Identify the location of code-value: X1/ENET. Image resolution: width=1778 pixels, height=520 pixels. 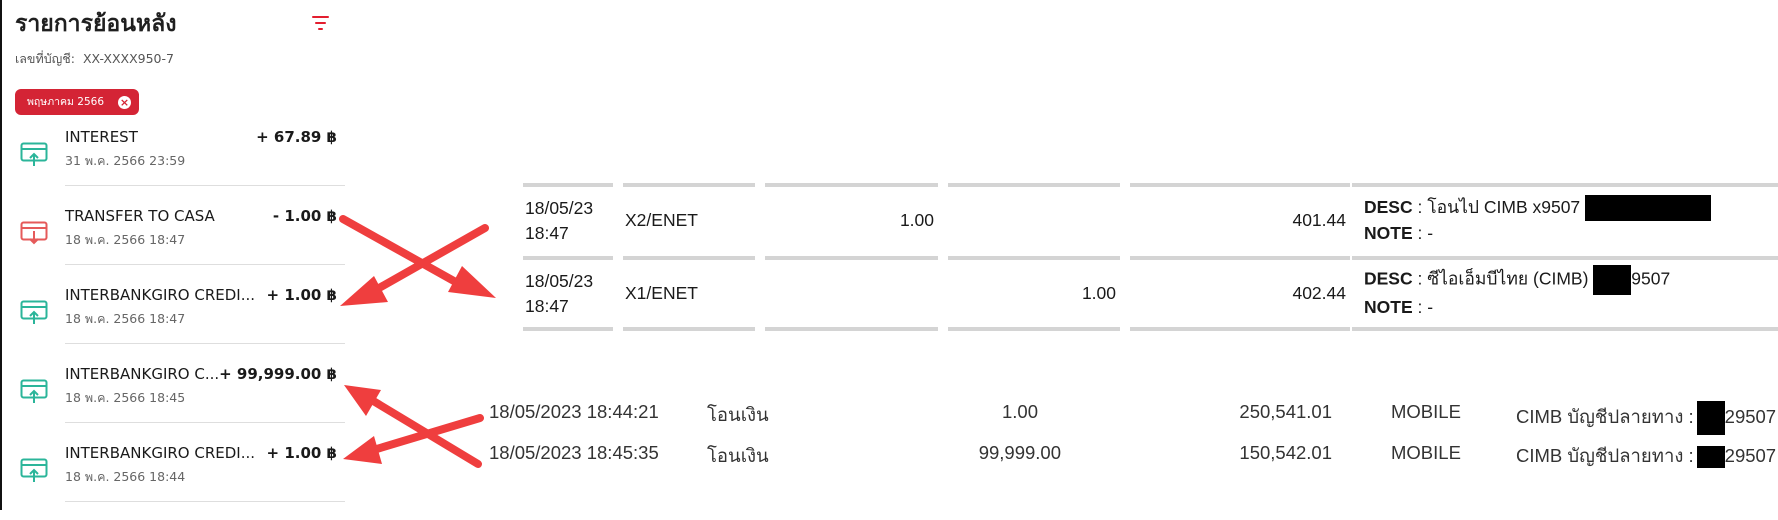
(661, 293).